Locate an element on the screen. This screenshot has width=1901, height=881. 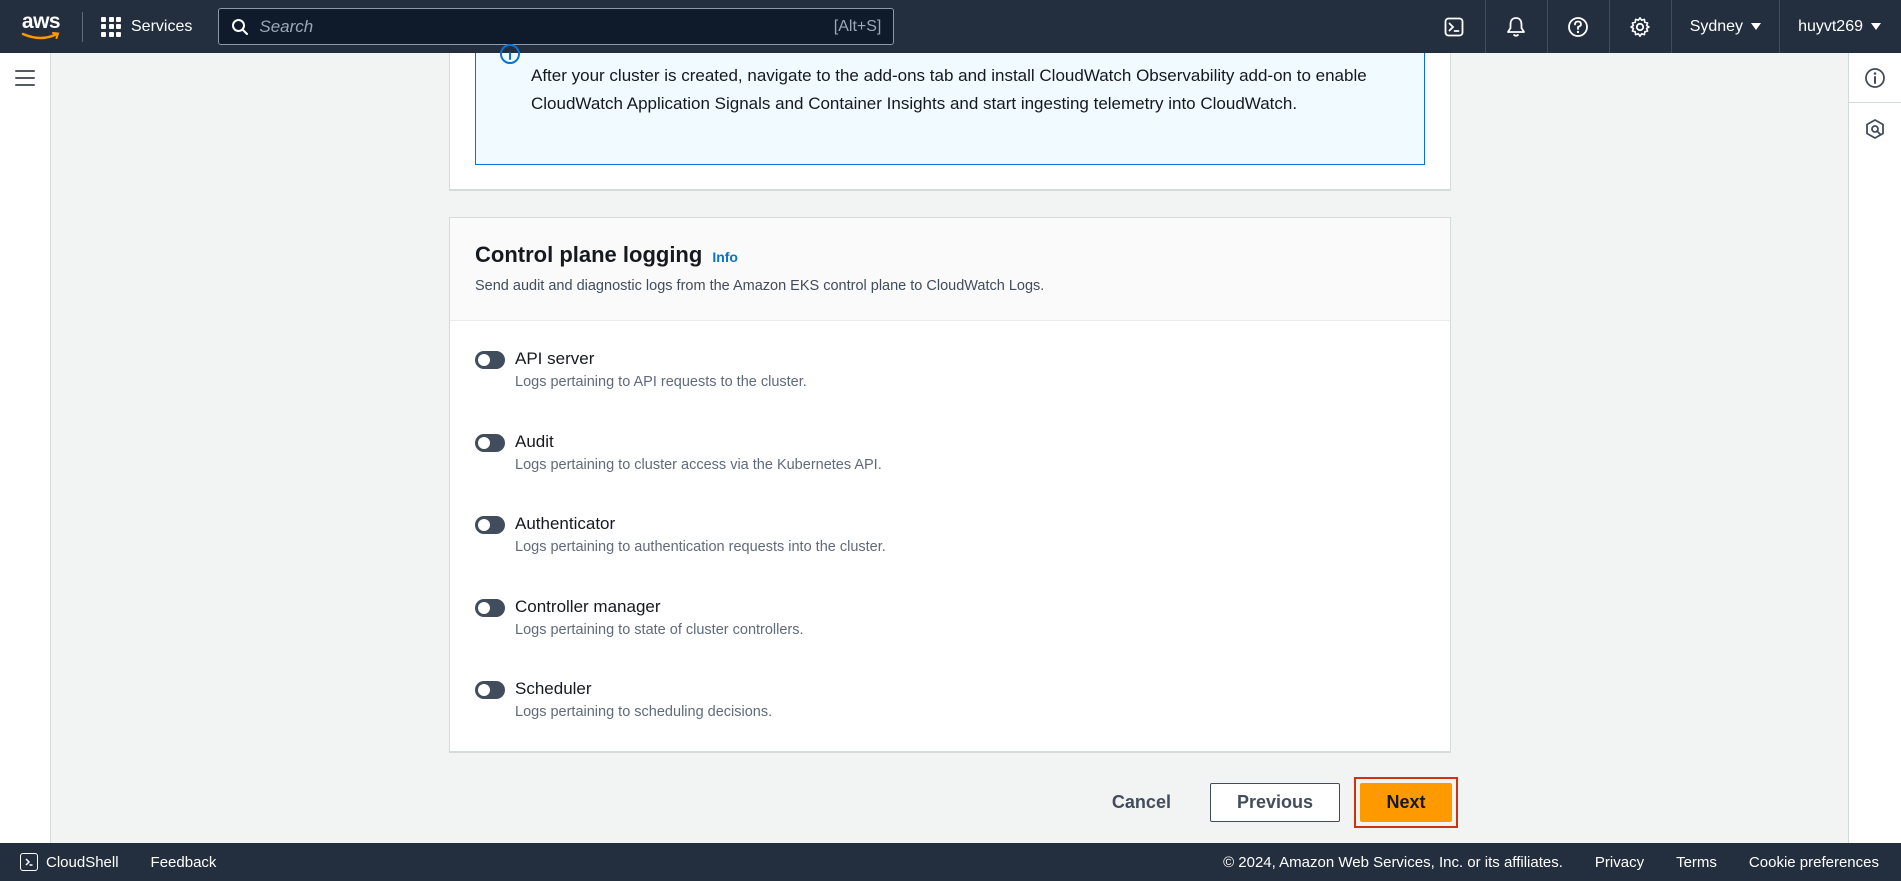
next-button: Next is located at coordinates (1406, 802).